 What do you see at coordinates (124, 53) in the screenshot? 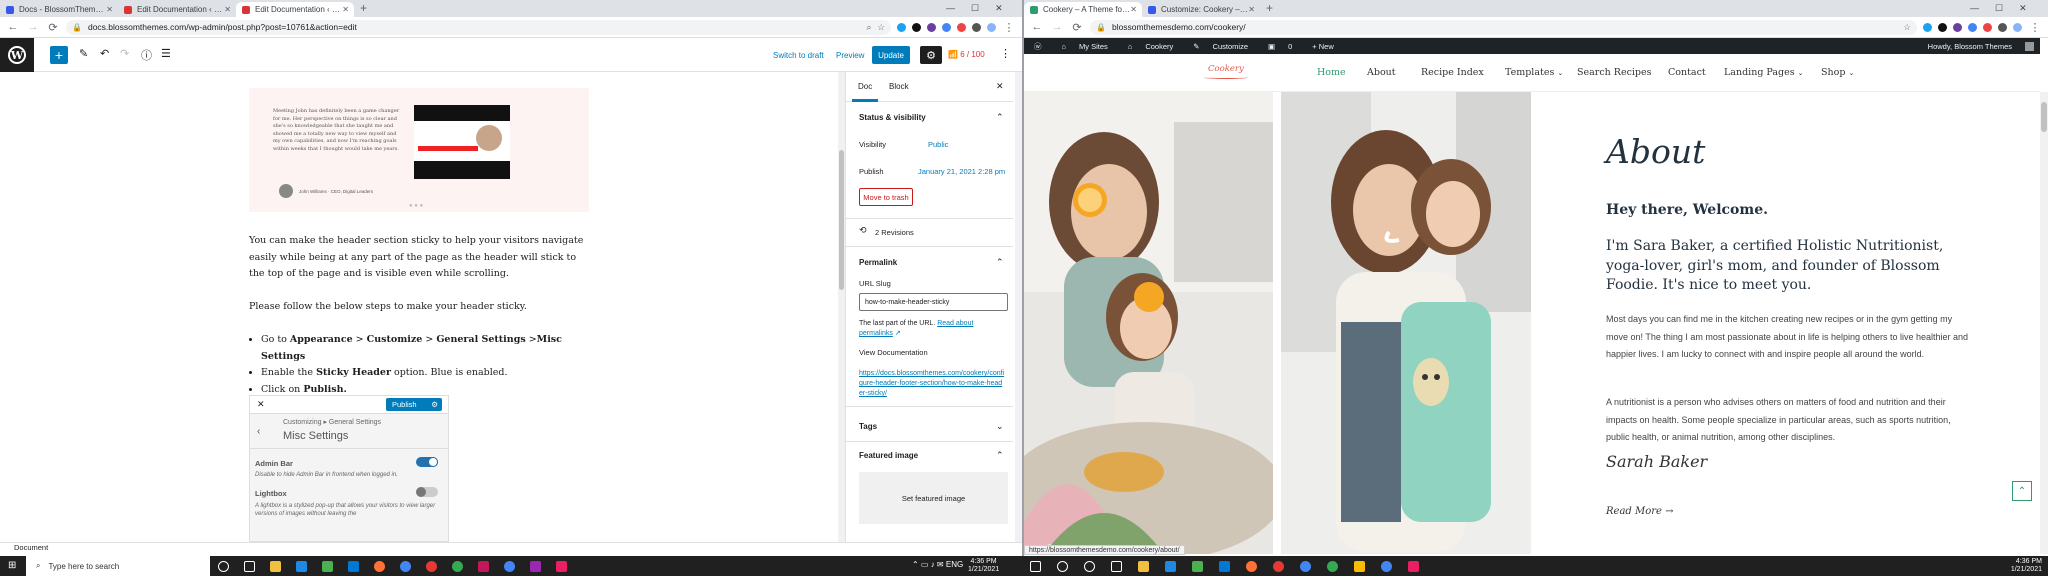
I see `redo-icon: ↷` at bounding box center [124, 53].